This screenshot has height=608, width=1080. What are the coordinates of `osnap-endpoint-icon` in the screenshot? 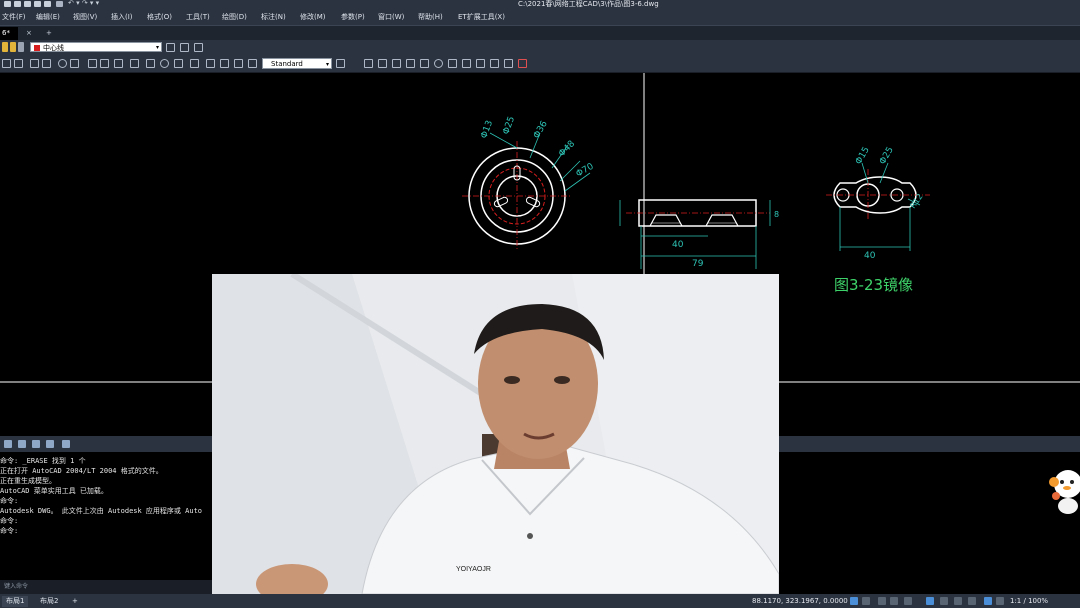 It's located at (368, 63).